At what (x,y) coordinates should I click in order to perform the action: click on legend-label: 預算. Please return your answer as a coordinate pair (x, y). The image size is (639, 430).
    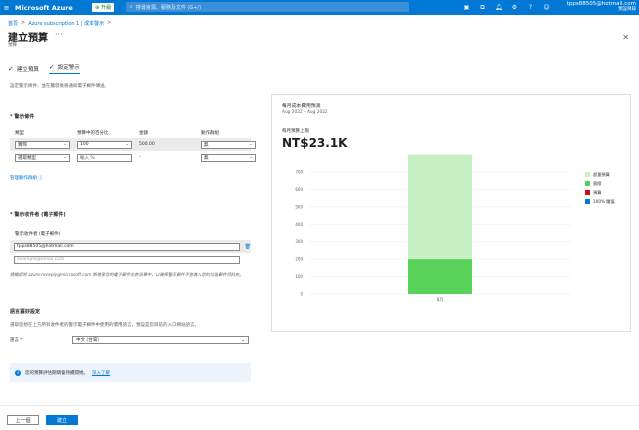
    Looking at the image, I should click on (597, 192).